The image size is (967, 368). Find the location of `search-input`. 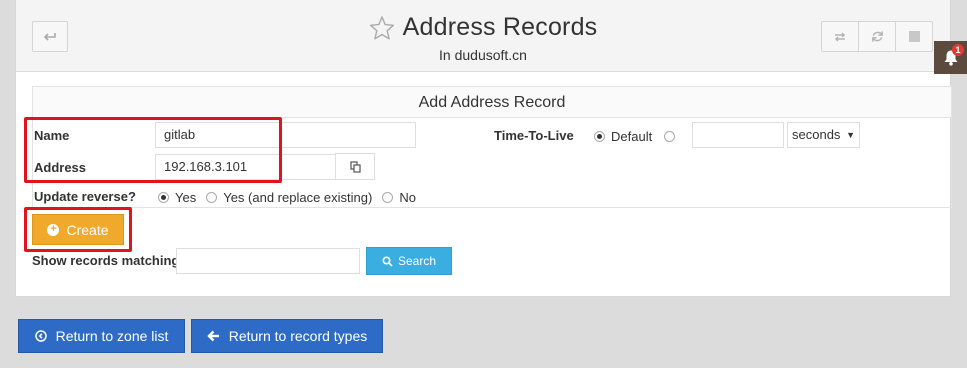

search-input is located at coordinates (268, 261).